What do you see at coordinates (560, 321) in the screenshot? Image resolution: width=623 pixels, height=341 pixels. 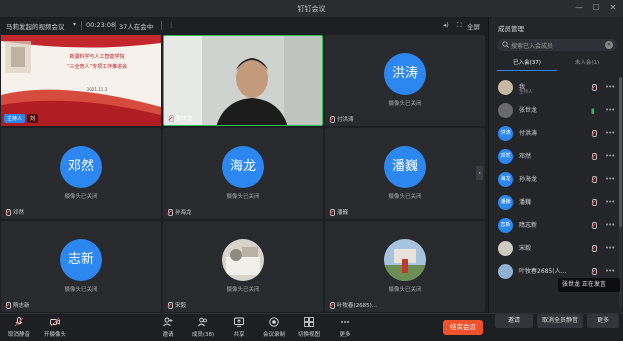 I see `unmute-all-button: 取消全员静音` at bounding box center [560, 321].